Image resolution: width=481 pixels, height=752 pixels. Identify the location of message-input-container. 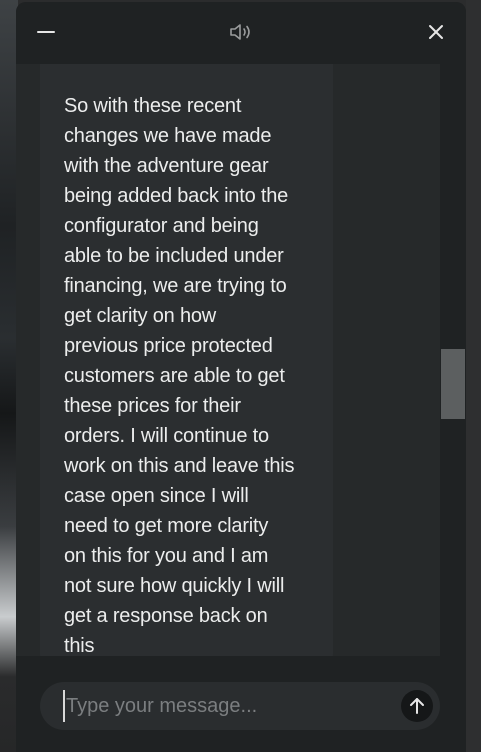
(240, 706).